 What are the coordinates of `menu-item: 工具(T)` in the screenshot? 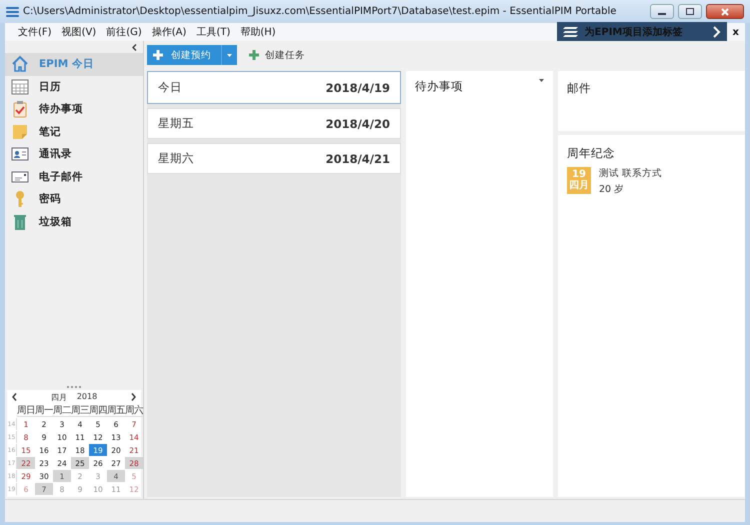 It's located at (213, 32).